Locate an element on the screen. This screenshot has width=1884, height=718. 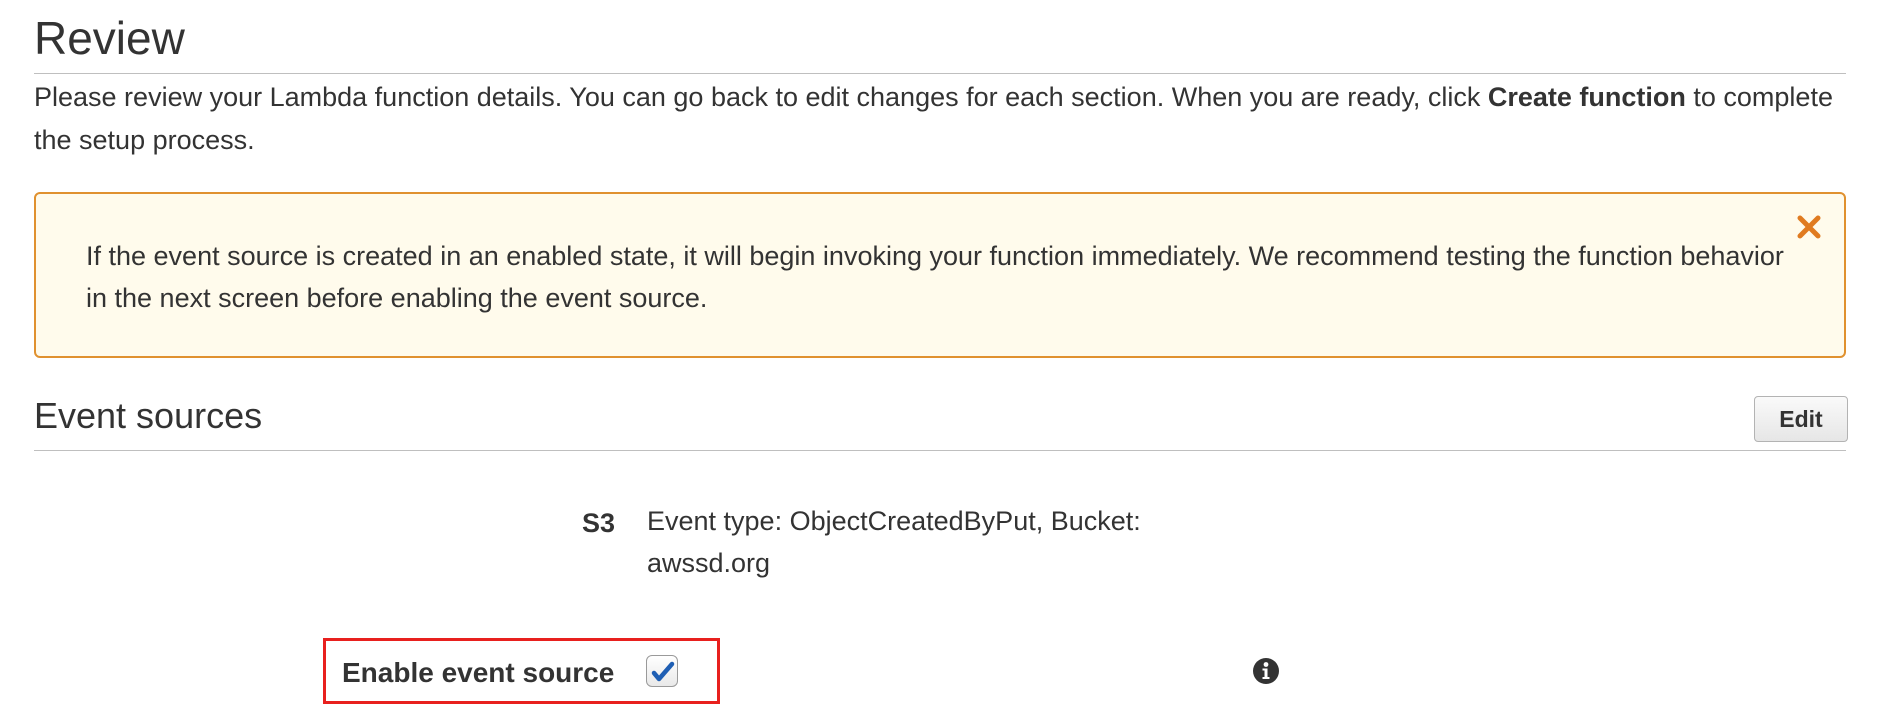
enable-event-source-label: Enable event source is located at coordinates (478, 672).